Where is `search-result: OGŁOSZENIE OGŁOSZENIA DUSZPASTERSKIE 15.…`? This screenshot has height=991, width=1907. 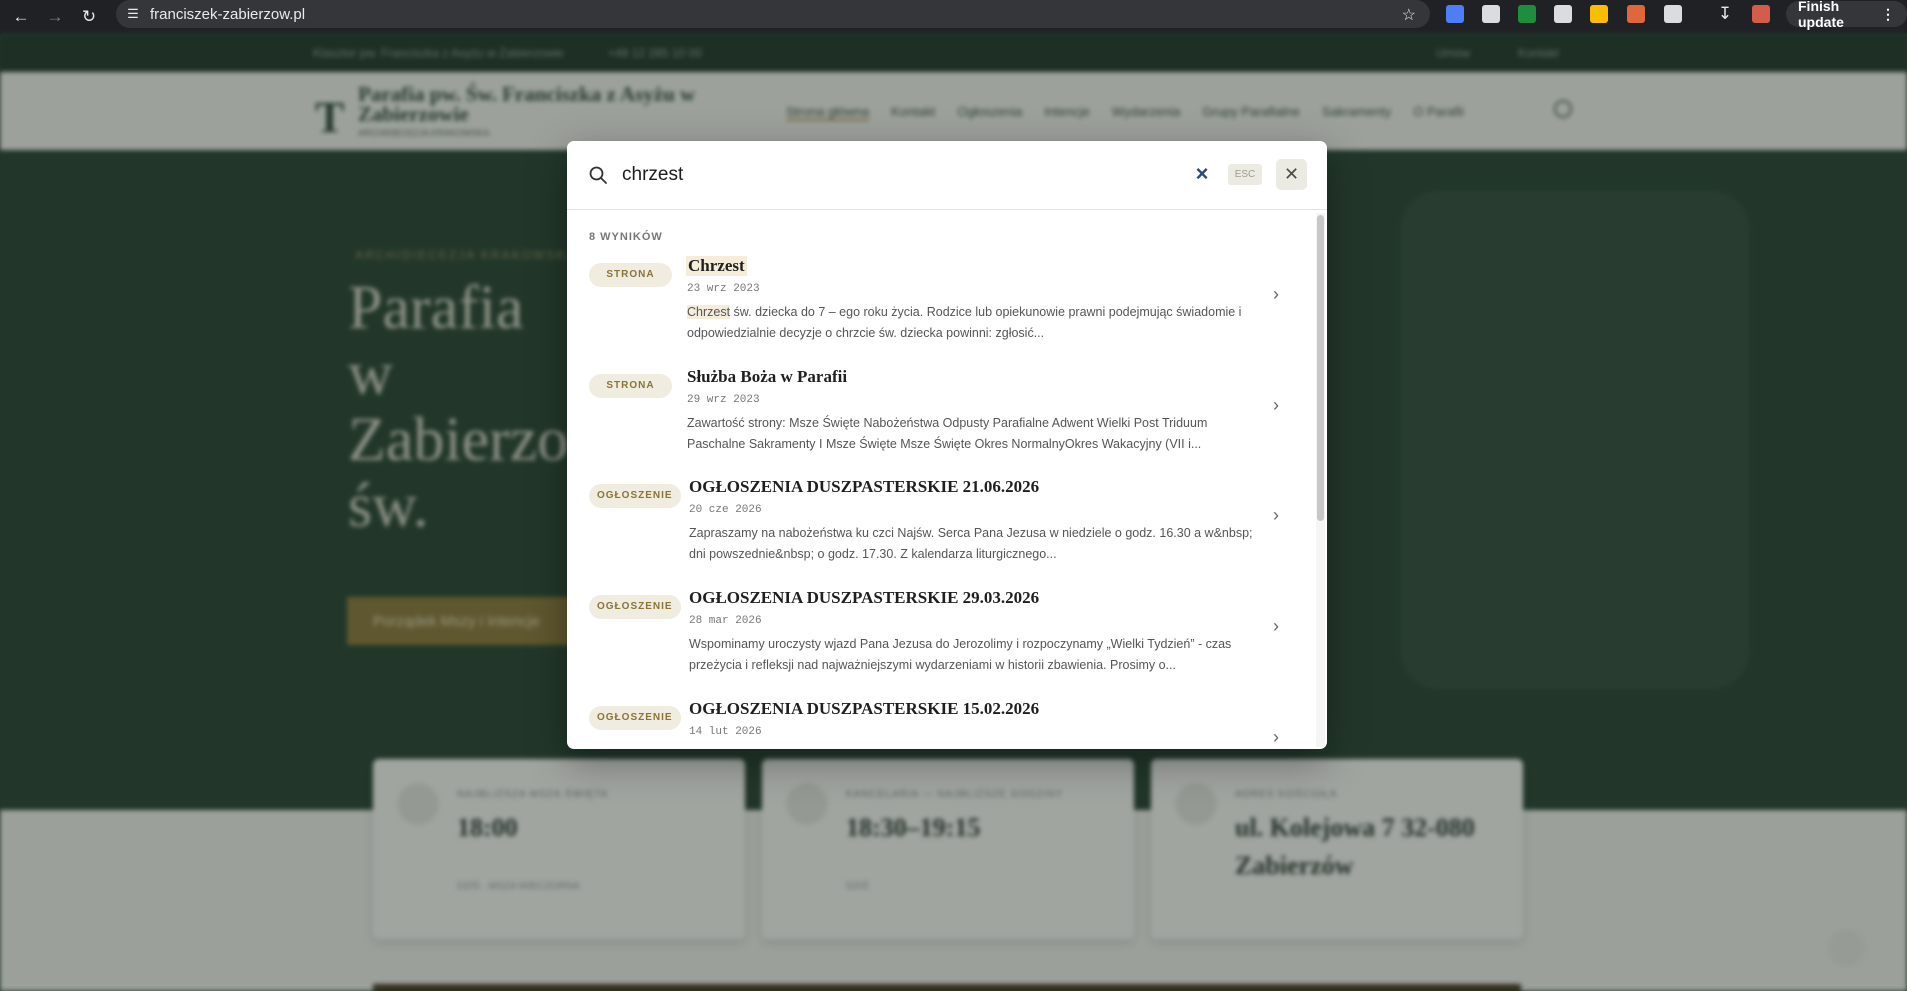 search-result: OGŁOSZENIE OGŁOSZENIA DUSZPASTERSKIE 15.… is located at coordinates (941, 724).